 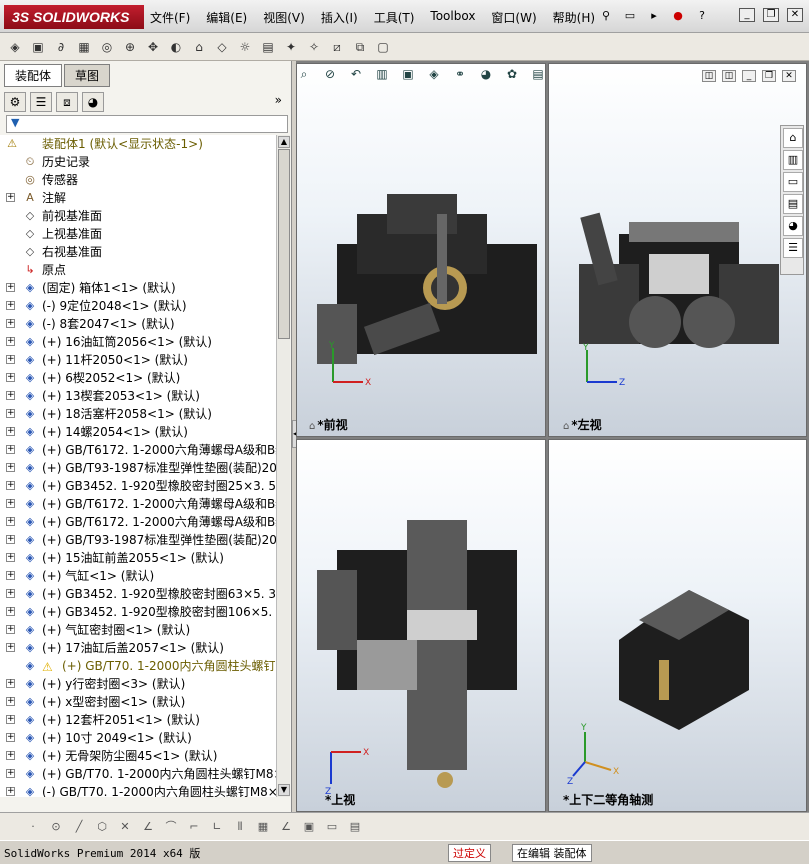 I want to click on tree-item: + ◈ (+) 17油缸后盖2057<1> (默认), so click(x=138, y=648).